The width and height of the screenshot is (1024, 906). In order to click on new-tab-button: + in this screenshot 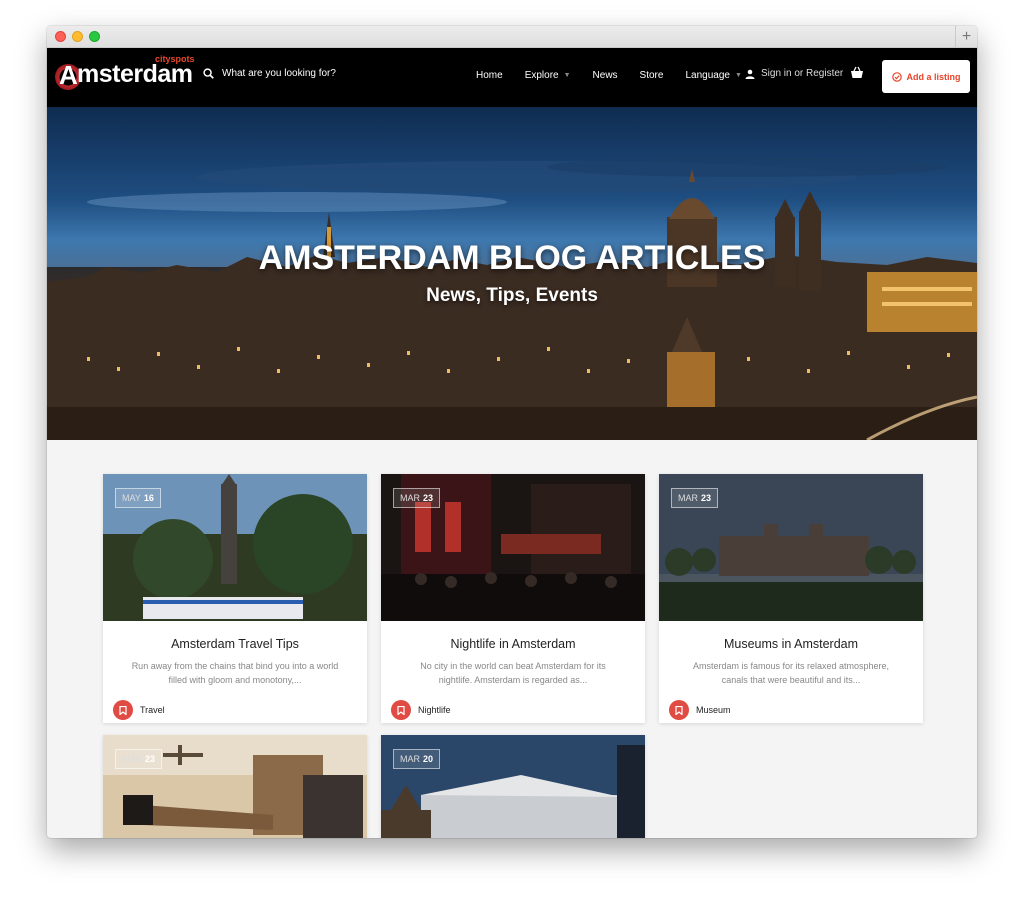, I will do `click(966, 37)`.